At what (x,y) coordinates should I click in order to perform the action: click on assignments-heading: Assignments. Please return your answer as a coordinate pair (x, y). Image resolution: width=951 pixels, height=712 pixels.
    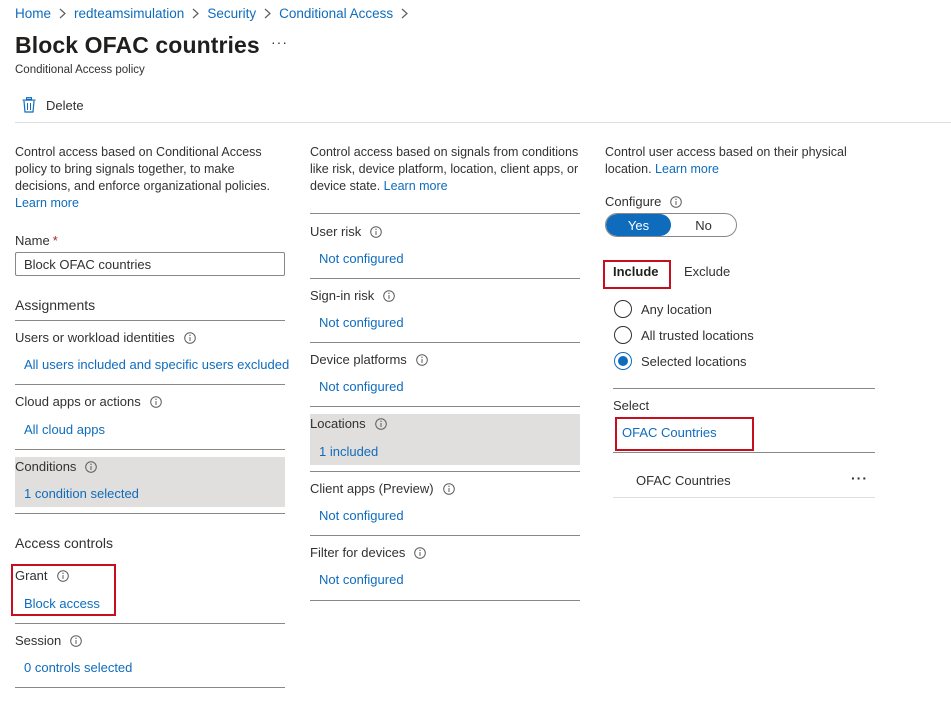
    Looking at the image, I should click on (55, 305).